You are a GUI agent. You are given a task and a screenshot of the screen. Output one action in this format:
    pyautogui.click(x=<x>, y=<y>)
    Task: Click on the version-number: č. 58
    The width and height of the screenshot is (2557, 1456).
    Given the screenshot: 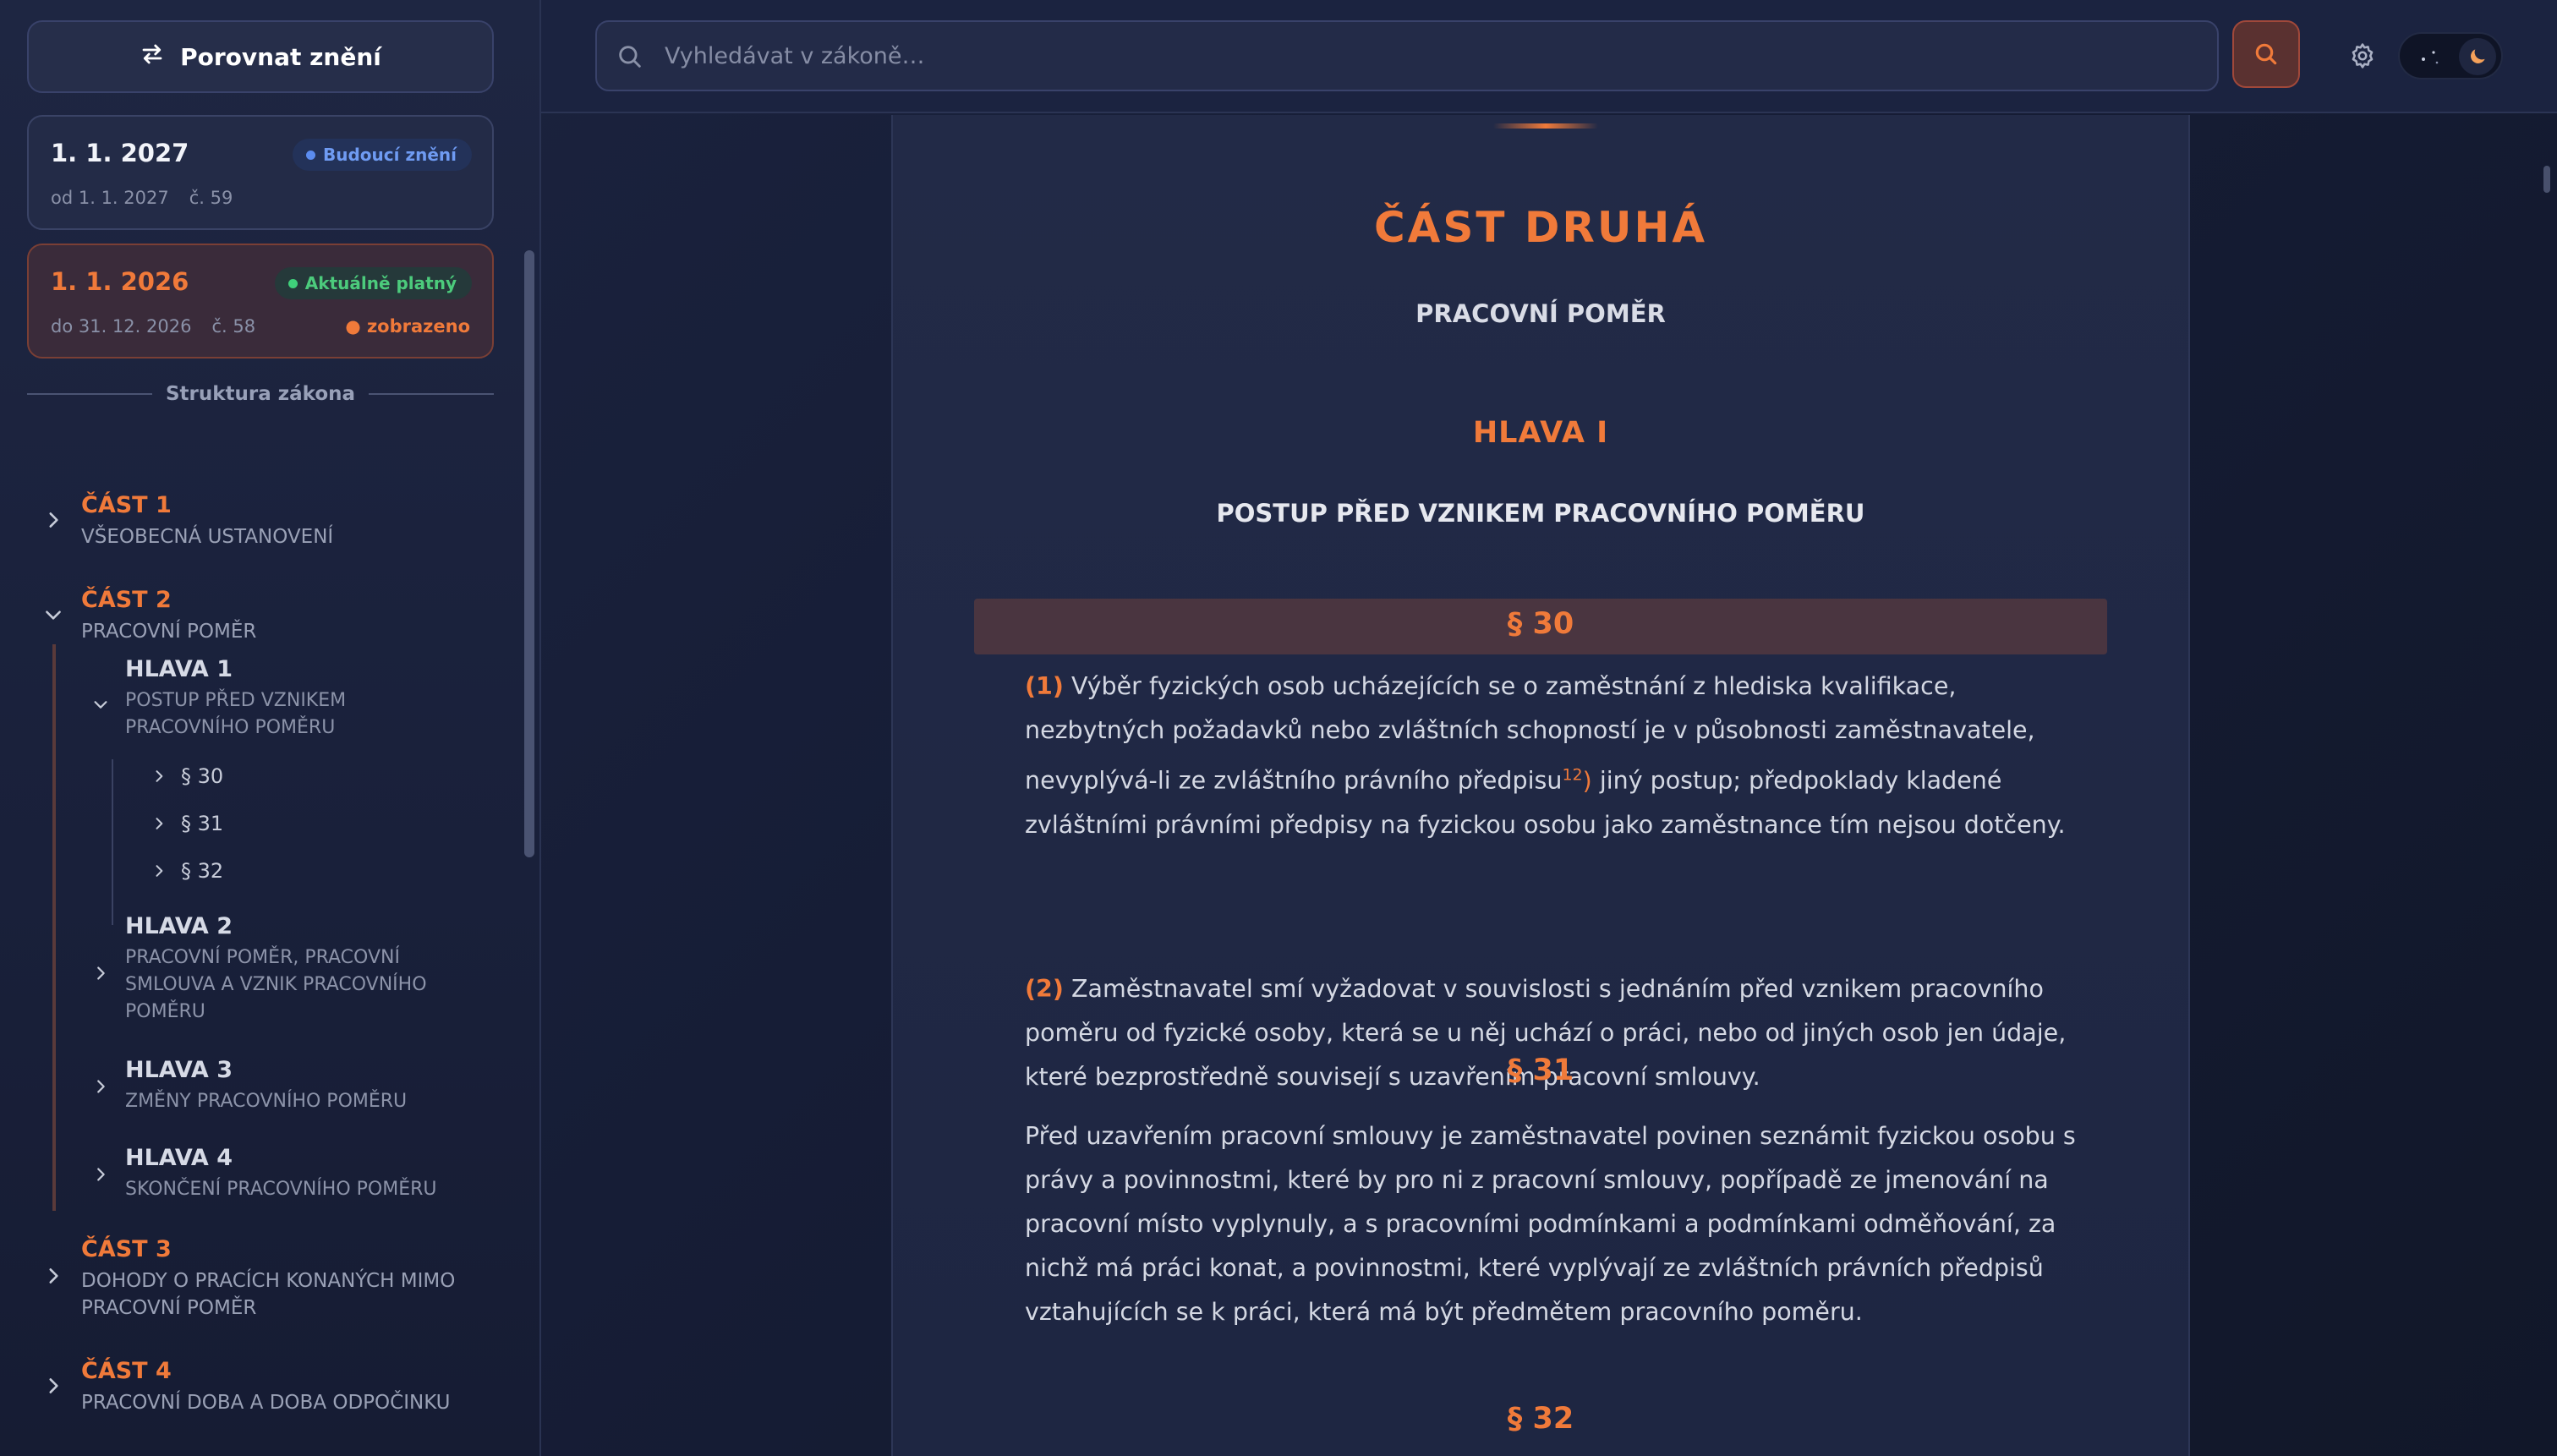 What is the action you would take?
    pyautogui.click(x=233, y=326)
    